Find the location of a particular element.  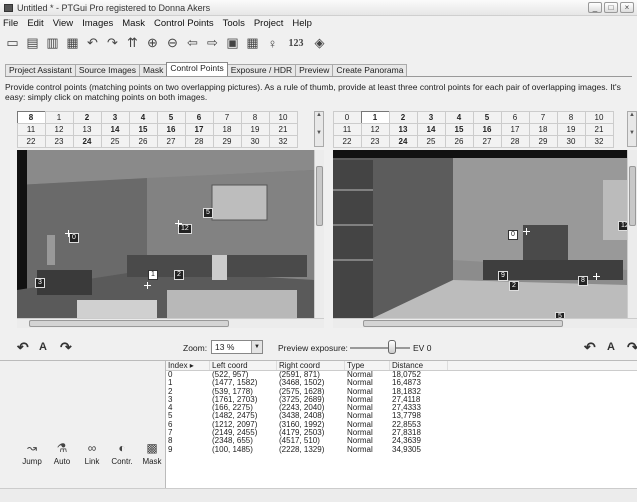

menu-mask: Mask is located at coordinates (133, 23).